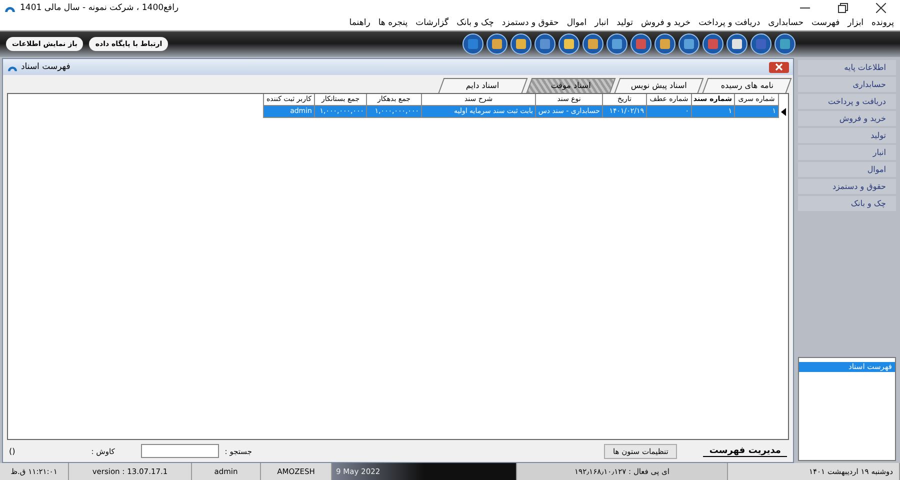 The image size is (900, 480). What do you see at coordinates (483, 85) in the screenshot?
I see `tab: اسناد دایم` at bounding box center [483, 85].